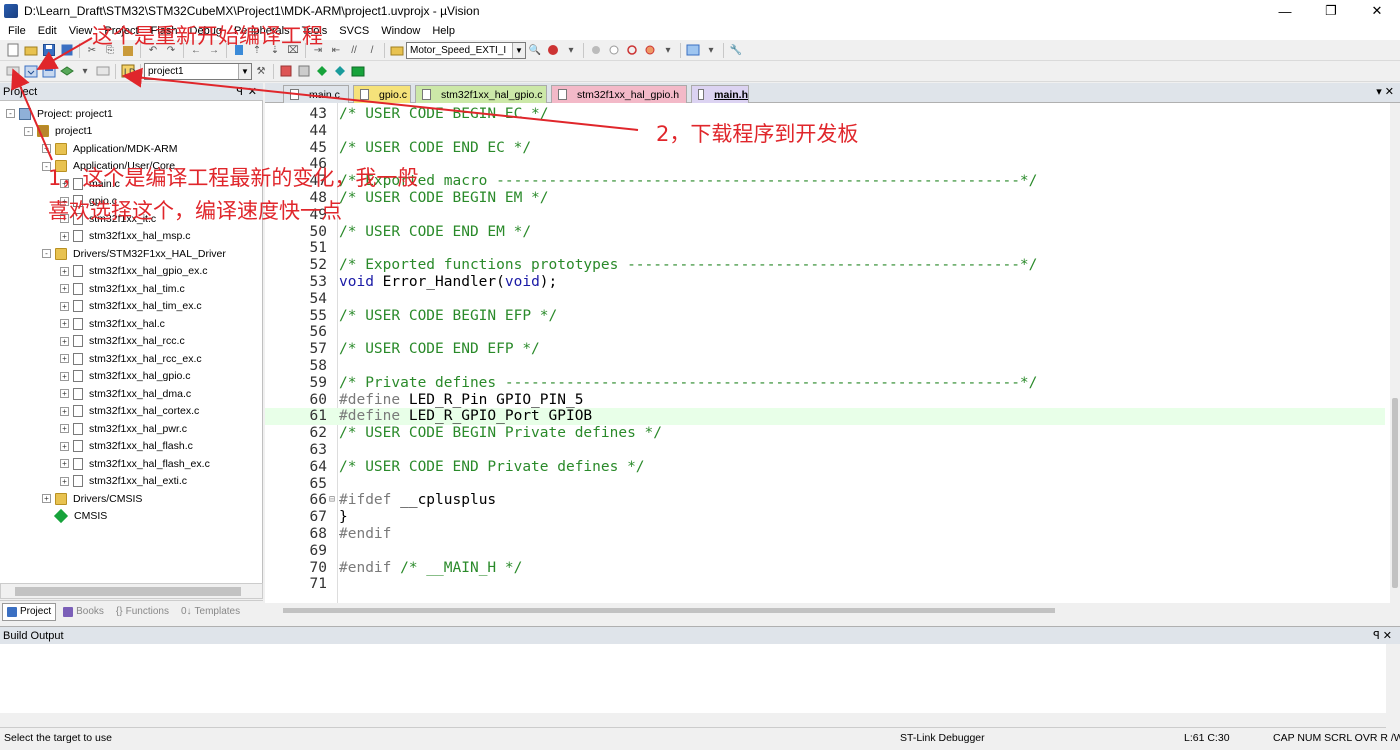 This screenshot has height=750, width=1400. Describe the element at coordinates (286, 71) in the screenshot. I see `file-extensions-icon` at that location.